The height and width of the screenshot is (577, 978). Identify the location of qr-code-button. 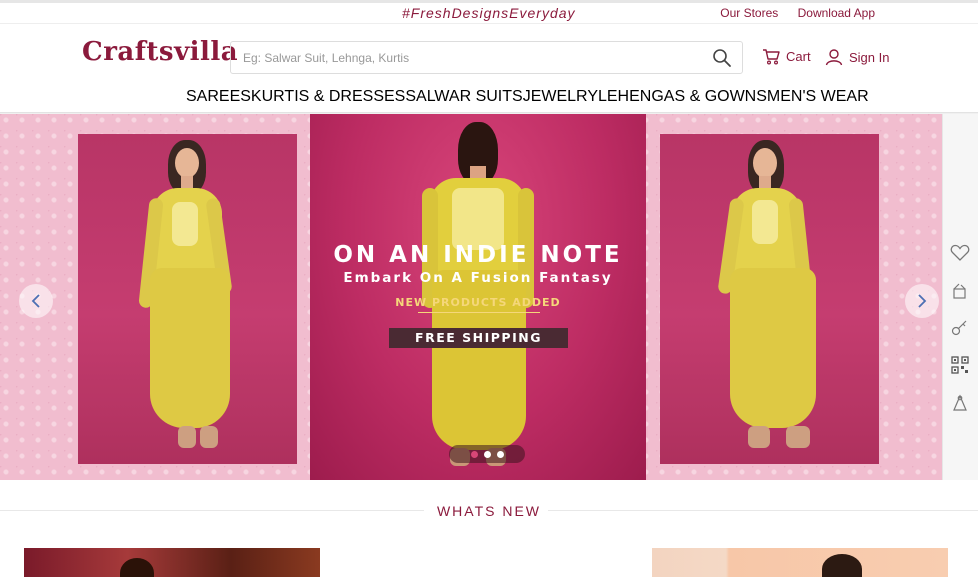
(960, 365).